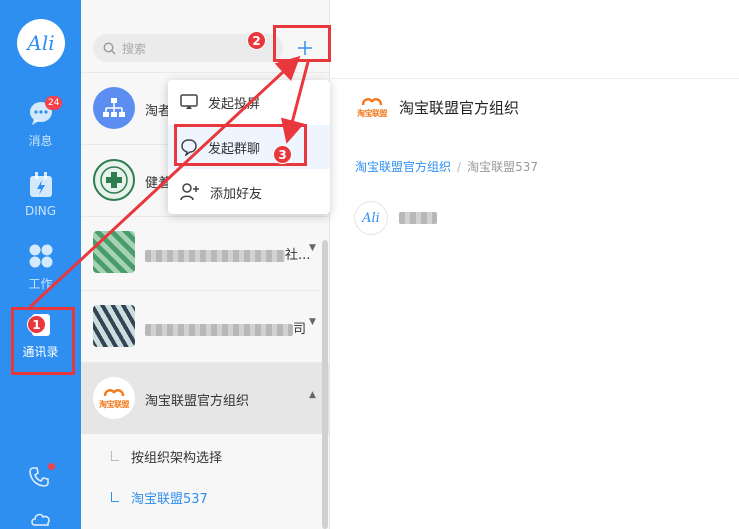 This screenshot has height=529, width=739. Describe the element at coordinates (40, 184) in the screenshot. I see `ding-calendar-icon` at that location.